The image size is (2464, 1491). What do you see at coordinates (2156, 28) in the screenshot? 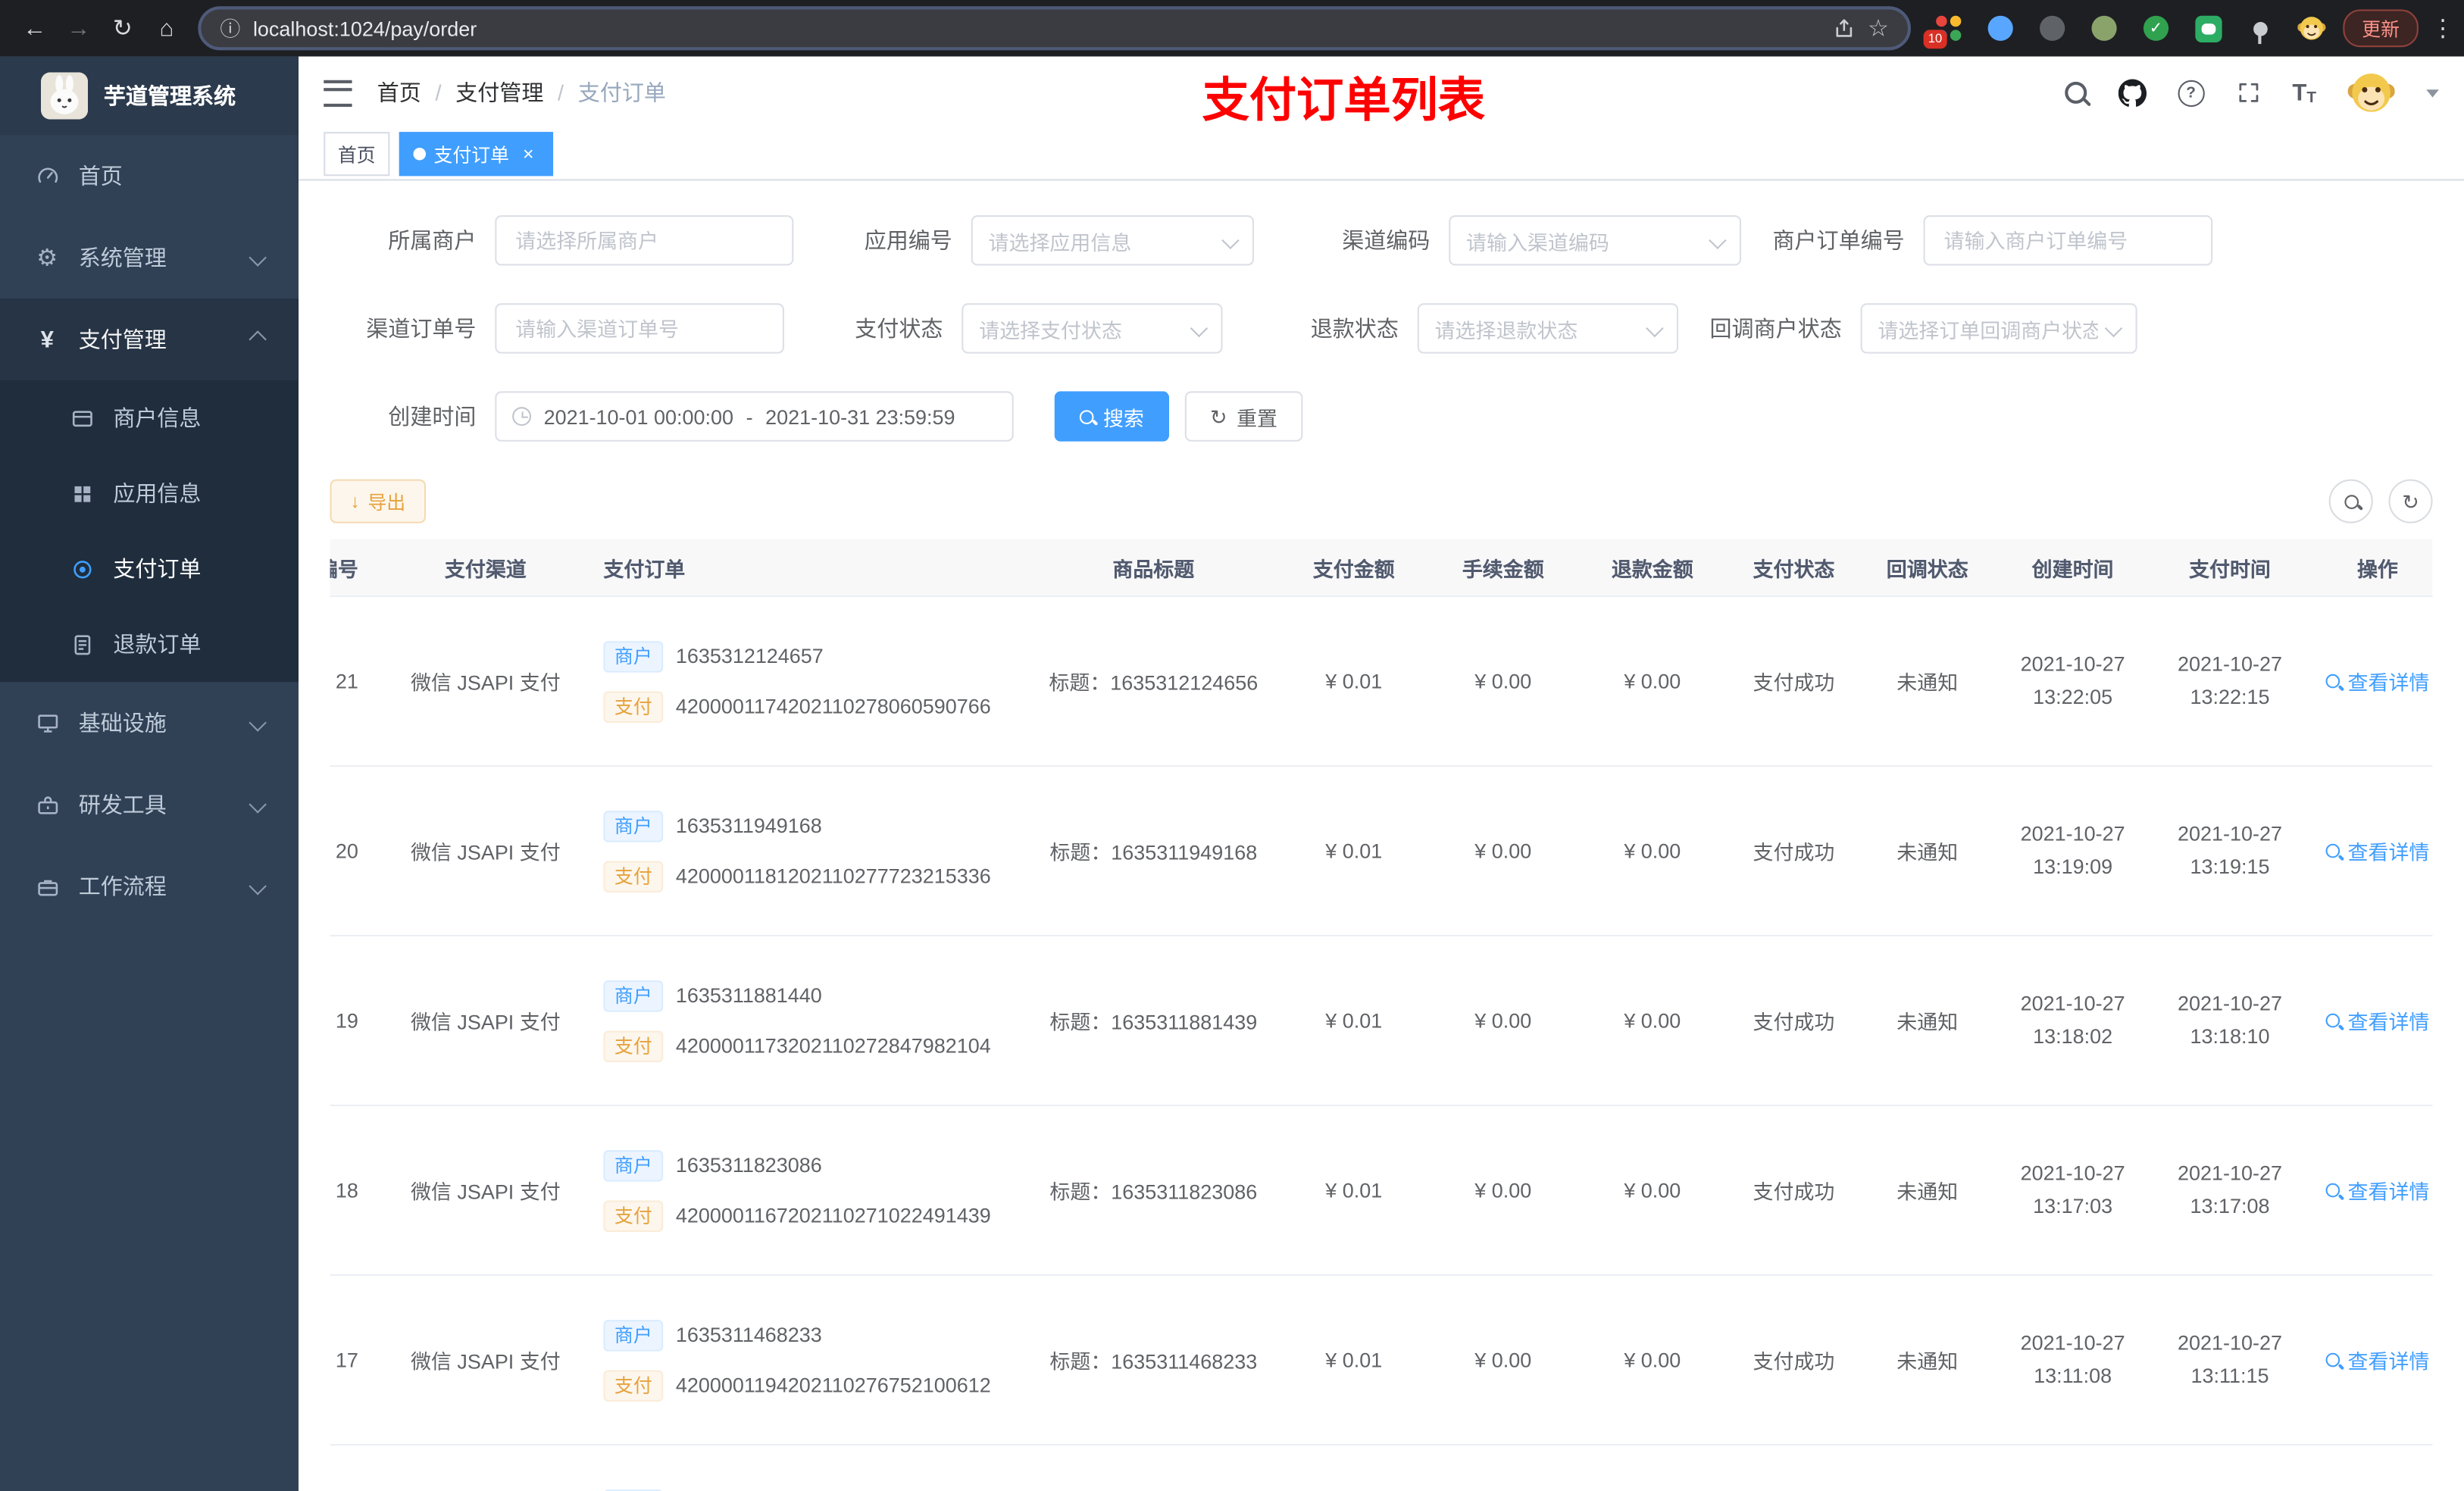
I see `extension-check-icon: ✓` at bounding box center [2156, 28].